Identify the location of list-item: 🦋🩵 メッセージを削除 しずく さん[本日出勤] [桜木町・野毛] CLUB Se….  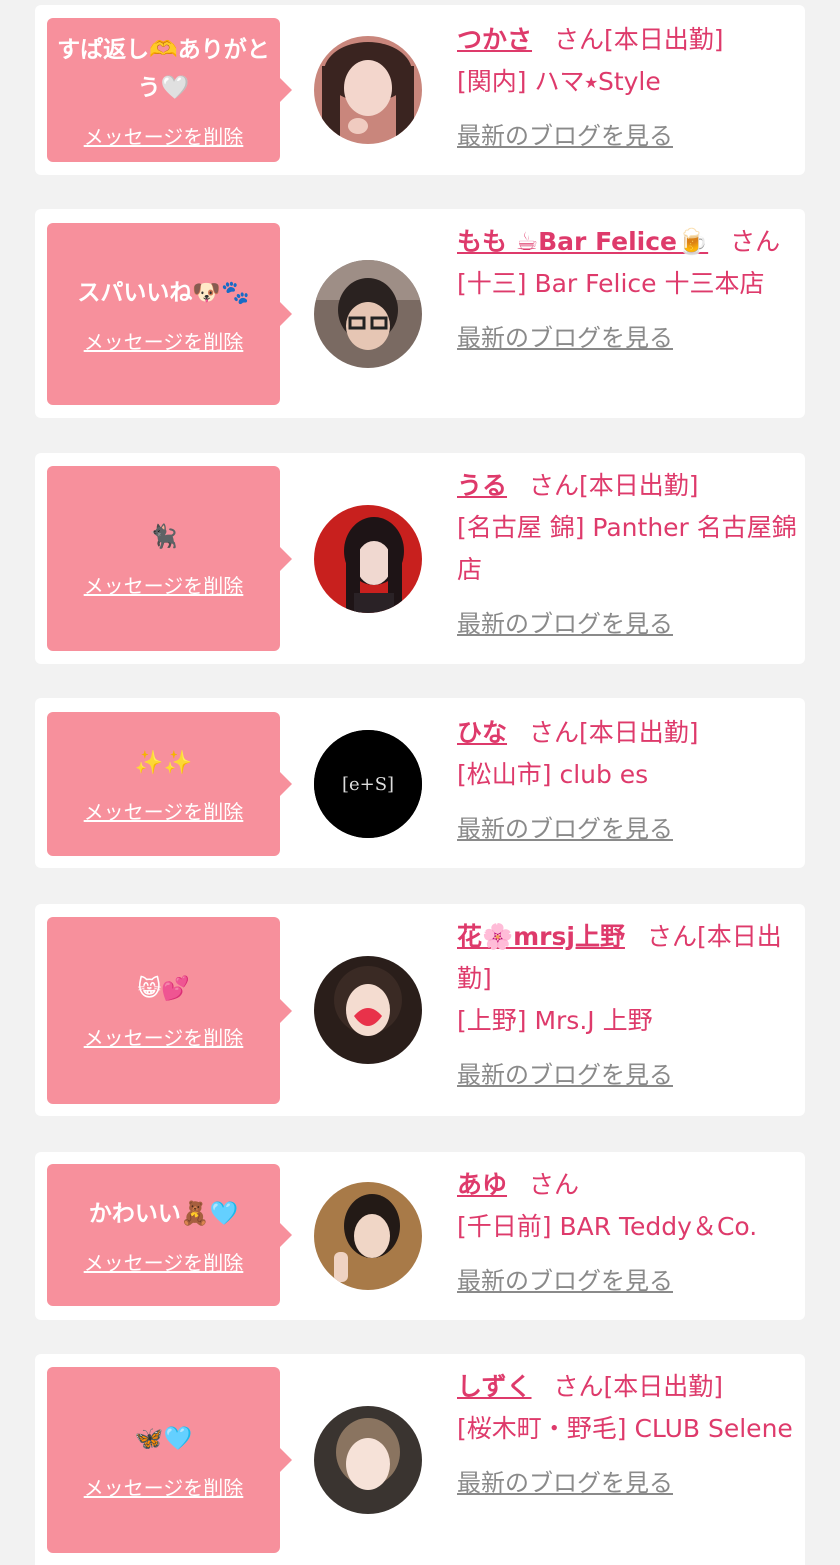
(420, 1459).